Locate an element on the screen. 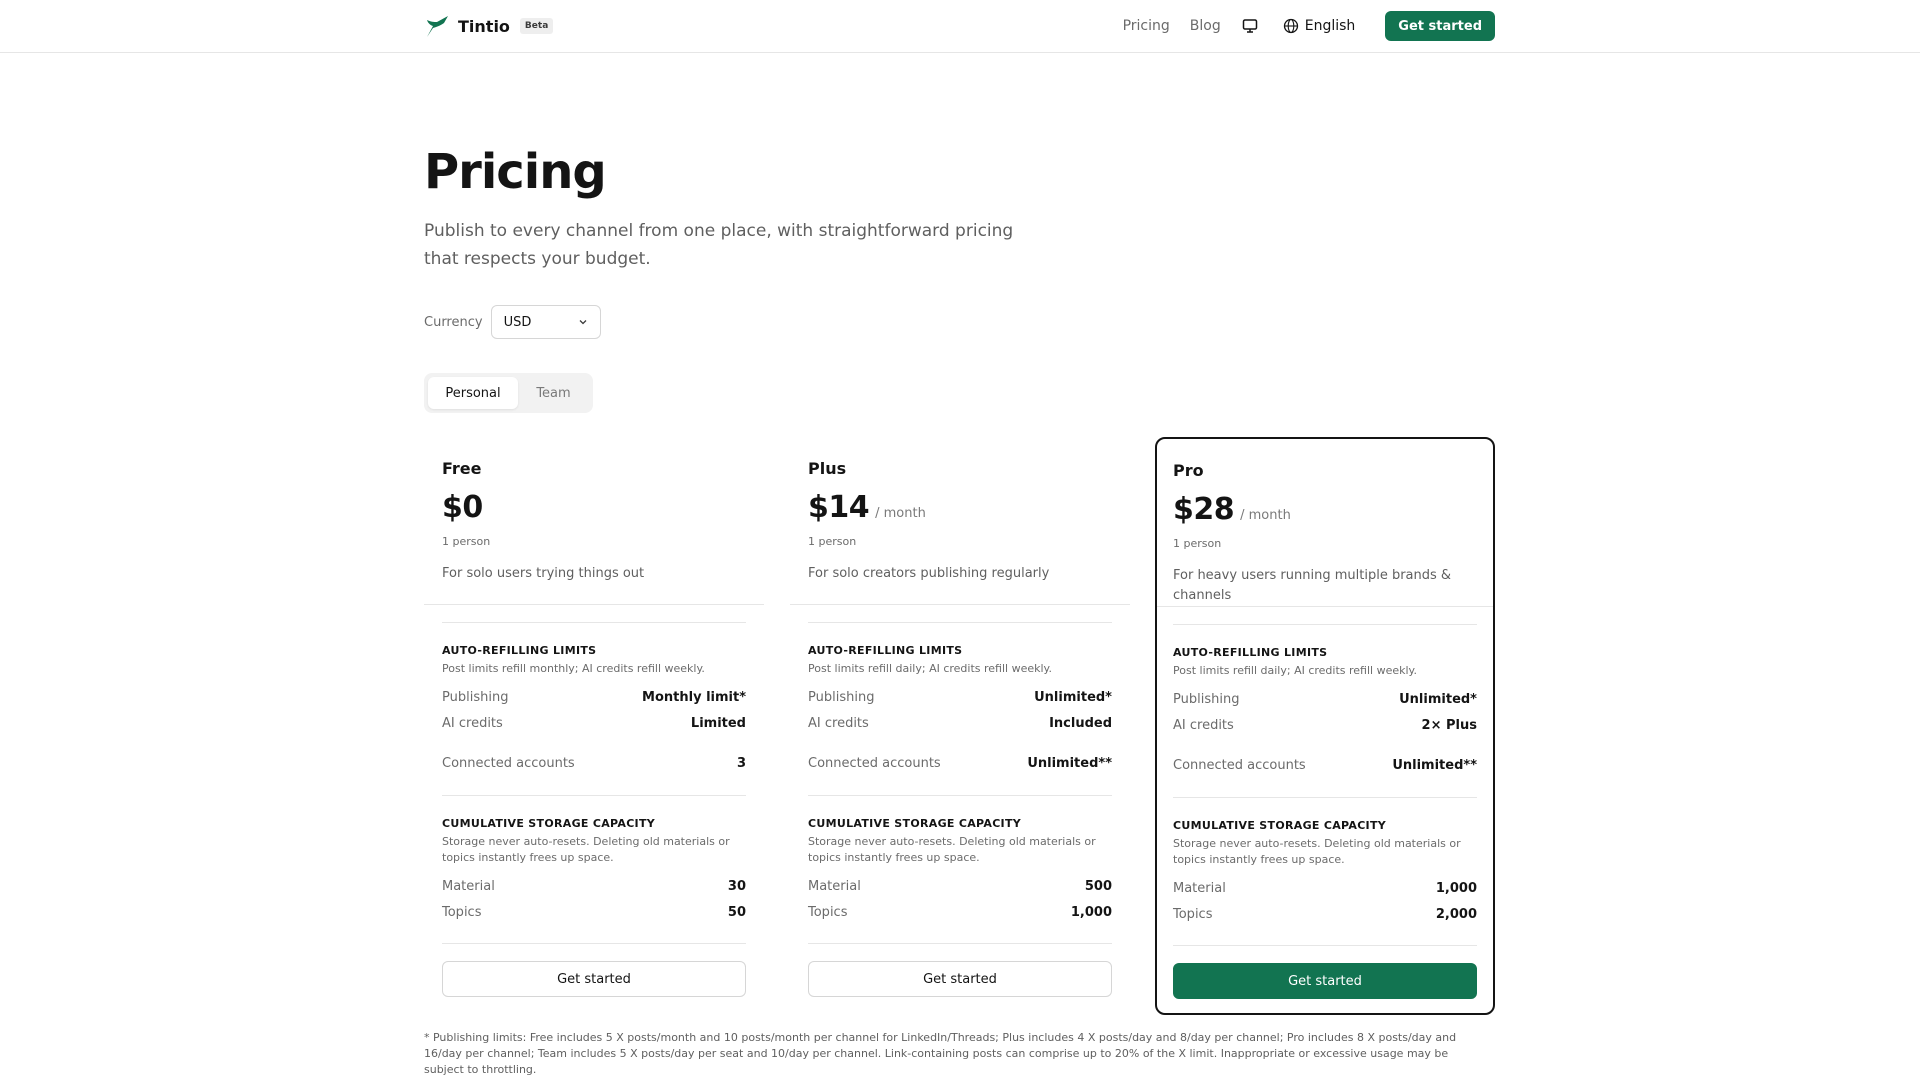  tab-team: Team is located at coordinates (553, 393).